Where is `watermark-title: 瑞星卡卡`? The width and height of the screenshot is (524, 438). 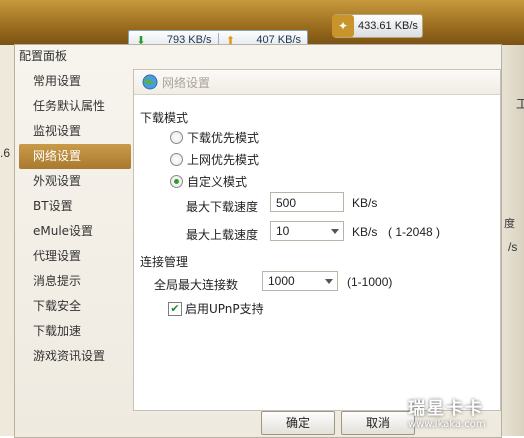
watermark-title: 瑞星卡卡 is located at coordinates (446, 409).